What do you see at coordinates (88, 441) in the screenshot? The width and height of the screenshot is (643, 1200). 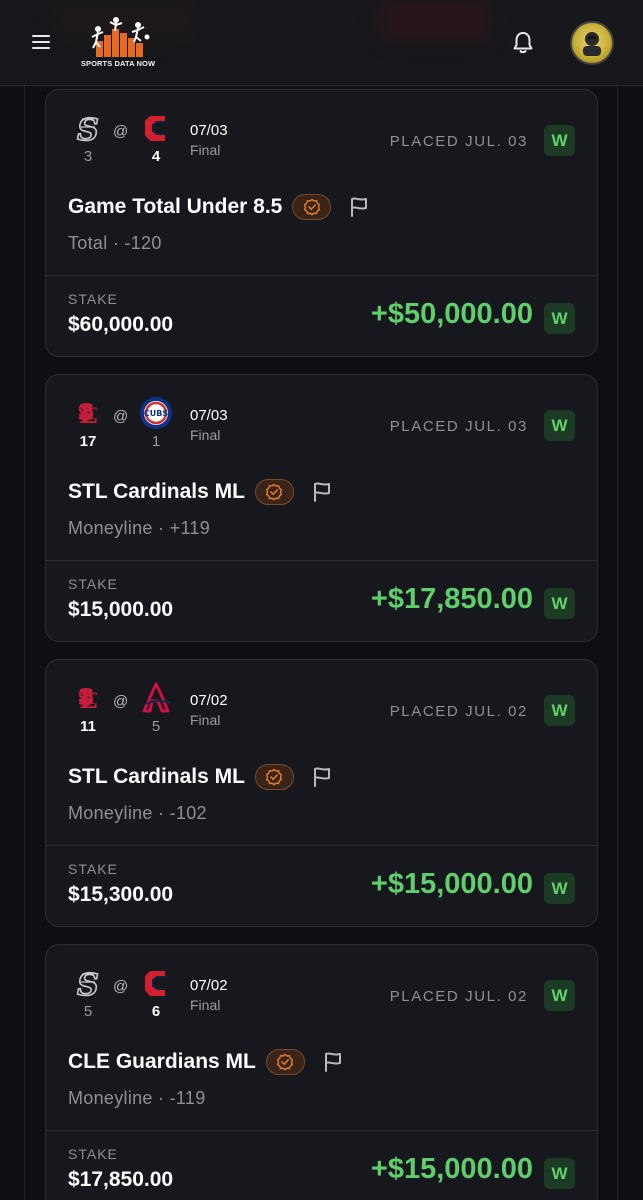 I see `away-score: 17` at bounding box center [88, 441].